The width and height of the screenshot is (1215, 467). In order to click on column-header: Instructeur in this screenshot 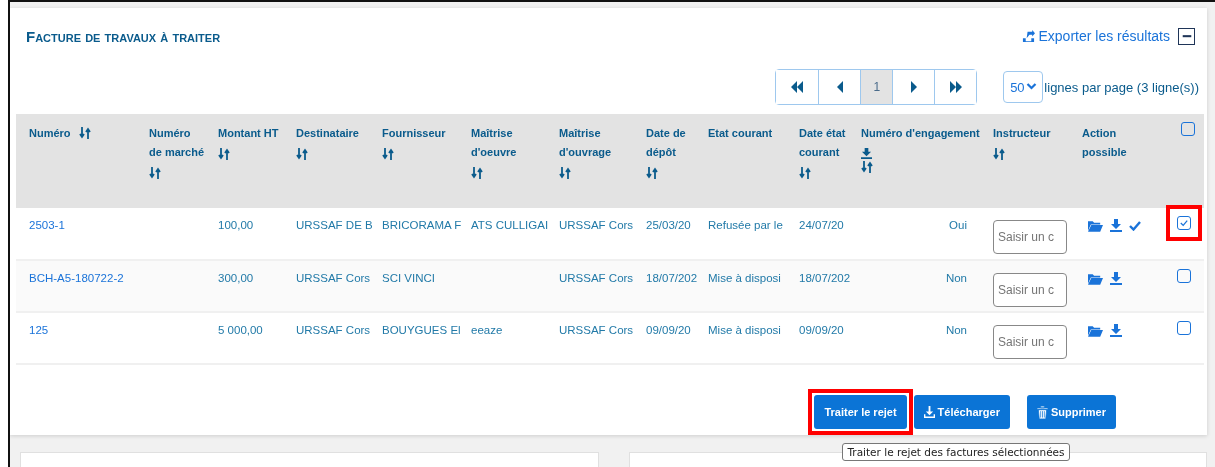, I will do `click(1022, 133)`.